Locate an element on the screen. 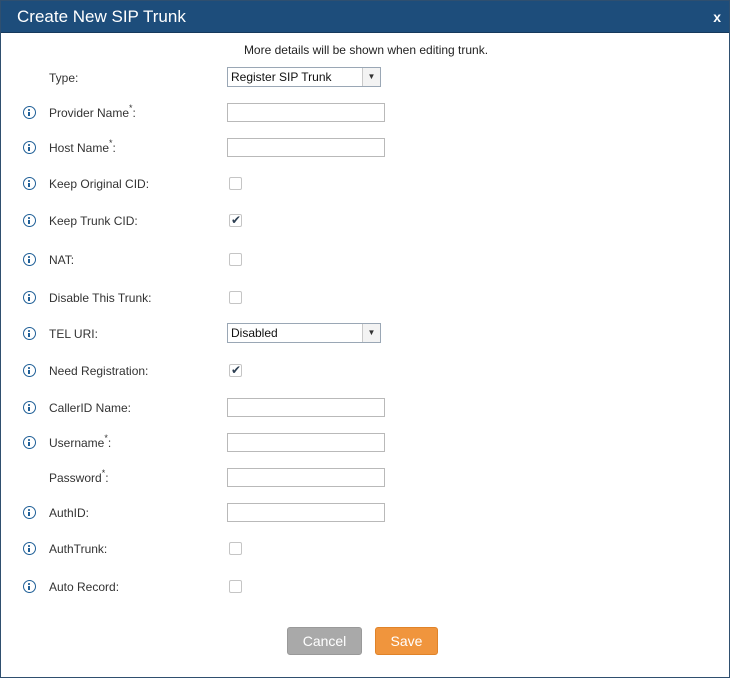  cancel-button: Cancel is located at coordinates (324, 641).